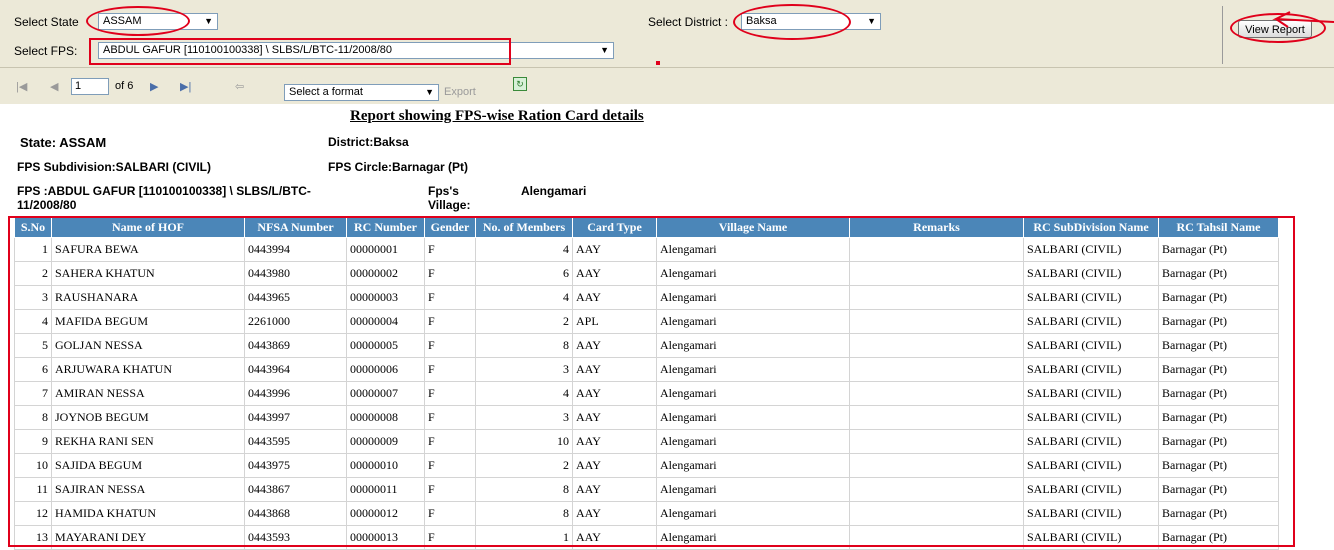 The image size is (1334, 550). What do you see at coordinates (524, 227) in the screenshot?
I see `column-header: No. of Members` at bounding box center [524, 227].